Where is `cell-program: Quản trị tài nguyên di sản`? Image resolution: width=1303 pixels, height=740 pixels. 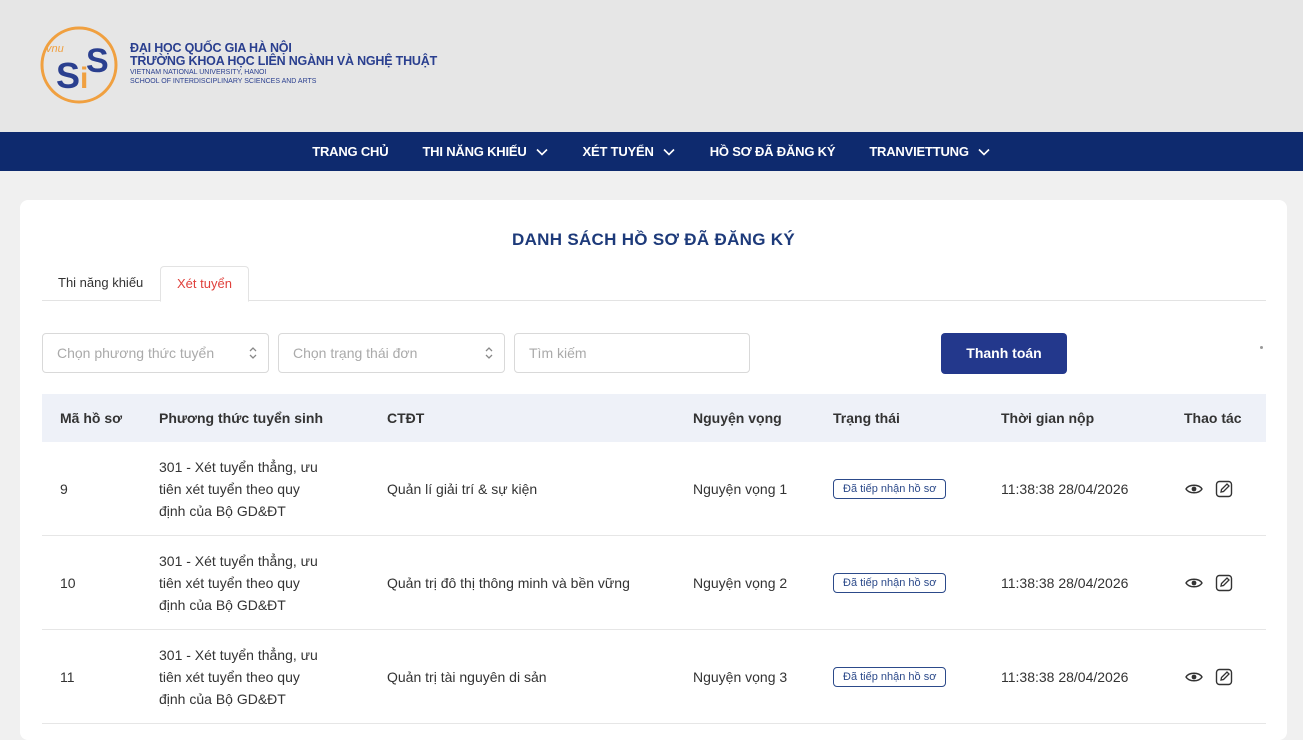 cell-program: Quản trị tài nguyên di sản is located at coordinates (467, 676).